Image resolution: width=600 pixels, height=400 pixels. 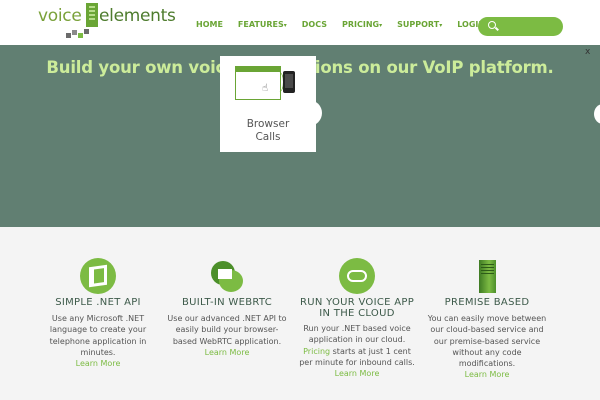 What do you see at coordinates (289, 82) in the screenshot?
I see `smartphone-icon` at bounding box center [289, 82].